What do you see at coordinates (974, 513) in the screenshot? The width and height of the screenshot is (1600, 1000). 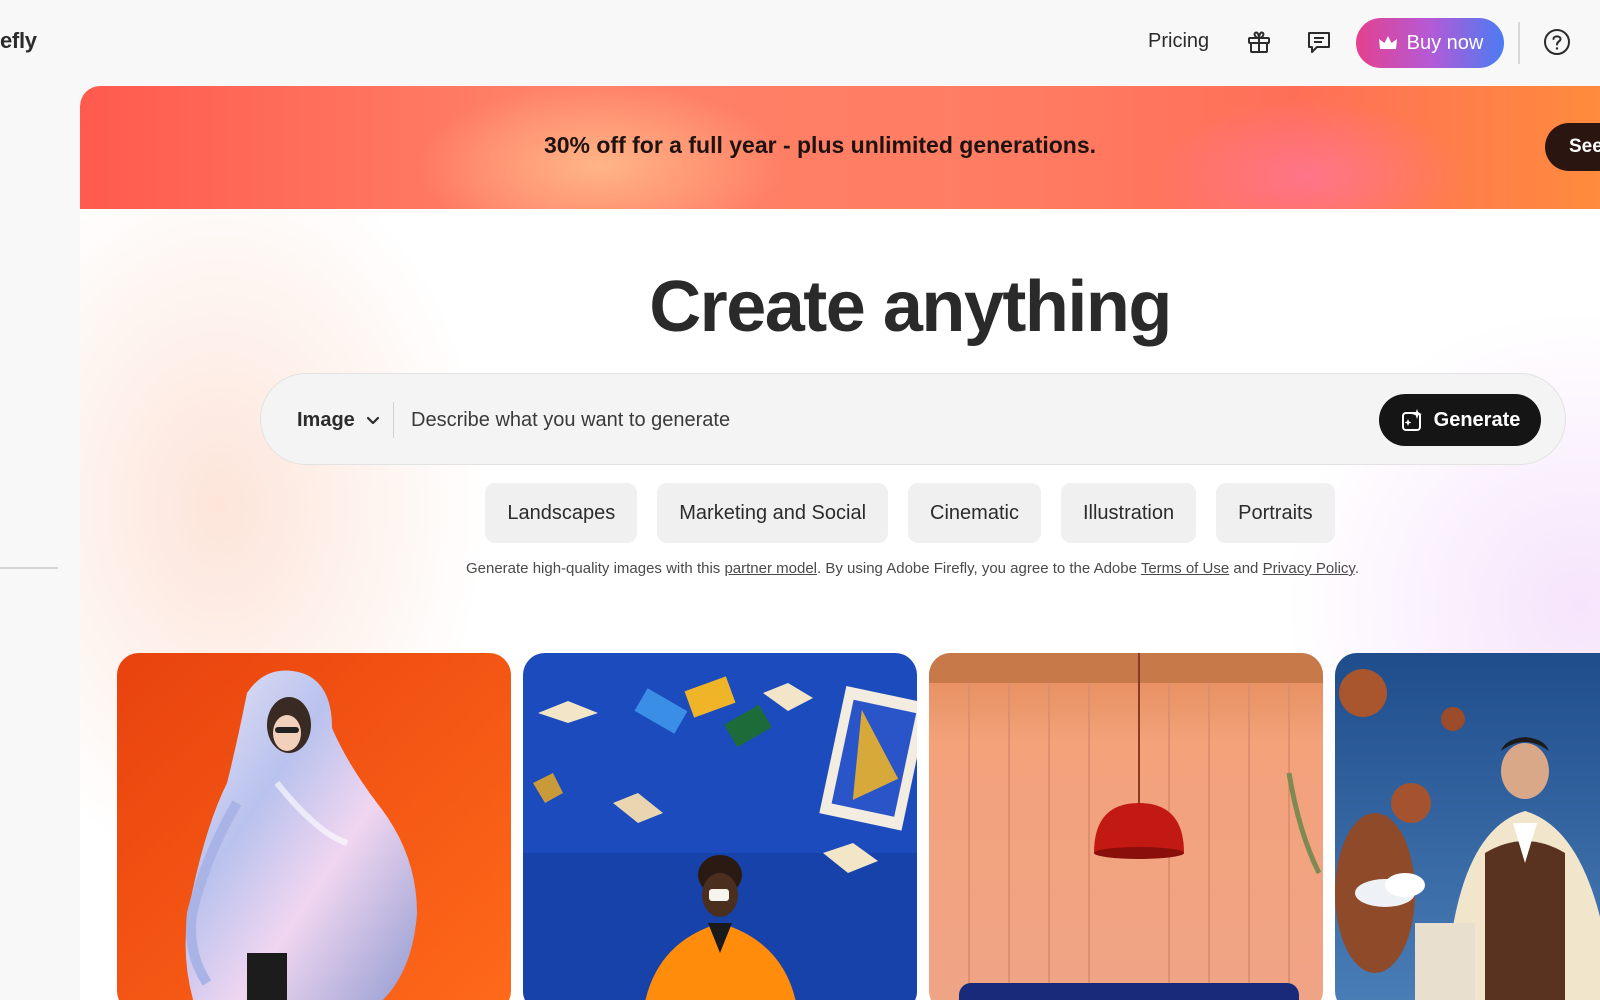 I see `chip-cinematic: Cinematic` at bounding box center [974, 513].